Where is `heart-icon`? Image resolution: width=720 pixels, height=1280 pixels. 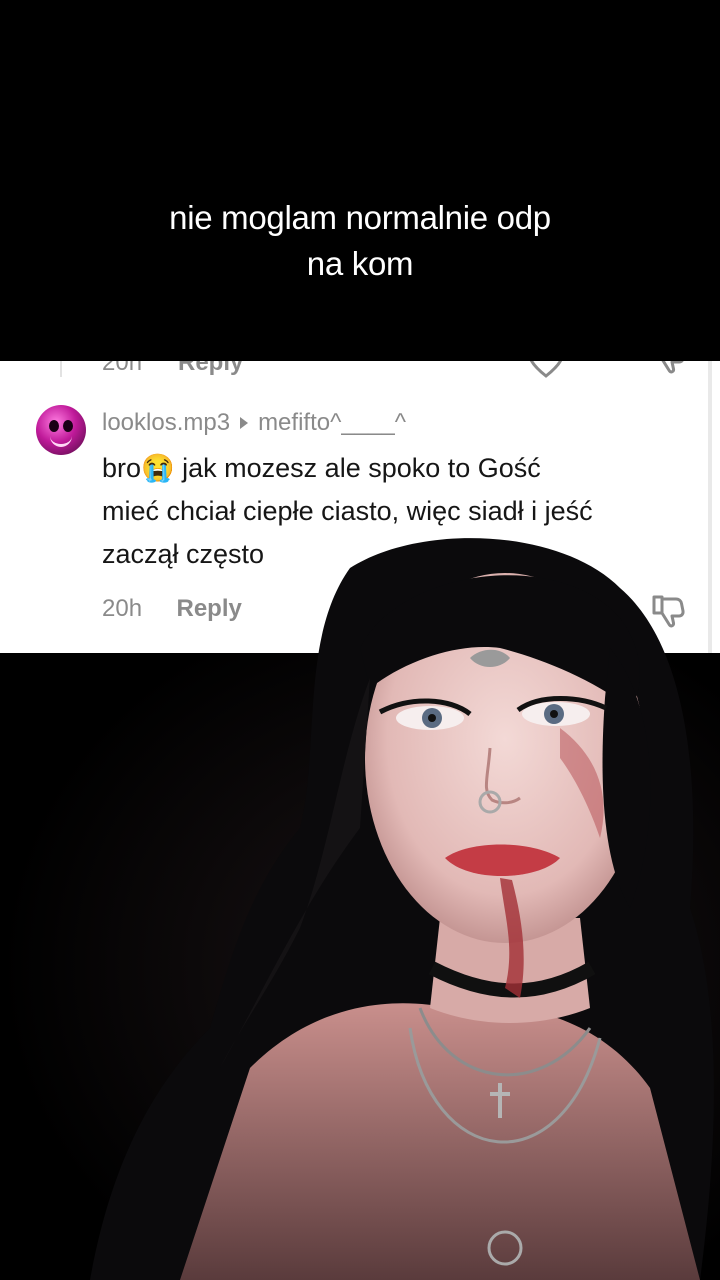 heart-icon is located at coordinates (546, 370).